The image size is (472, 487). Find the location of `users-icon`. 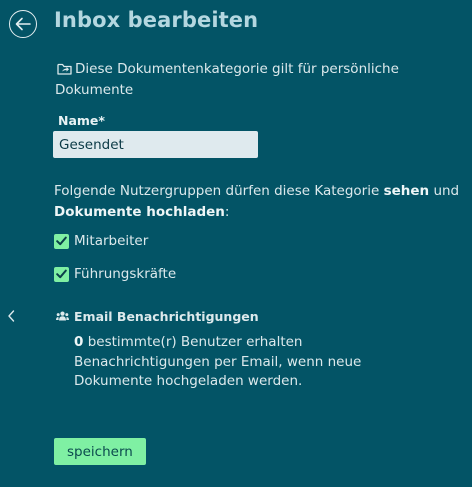

users-icon is located at coordinates (62, 316).